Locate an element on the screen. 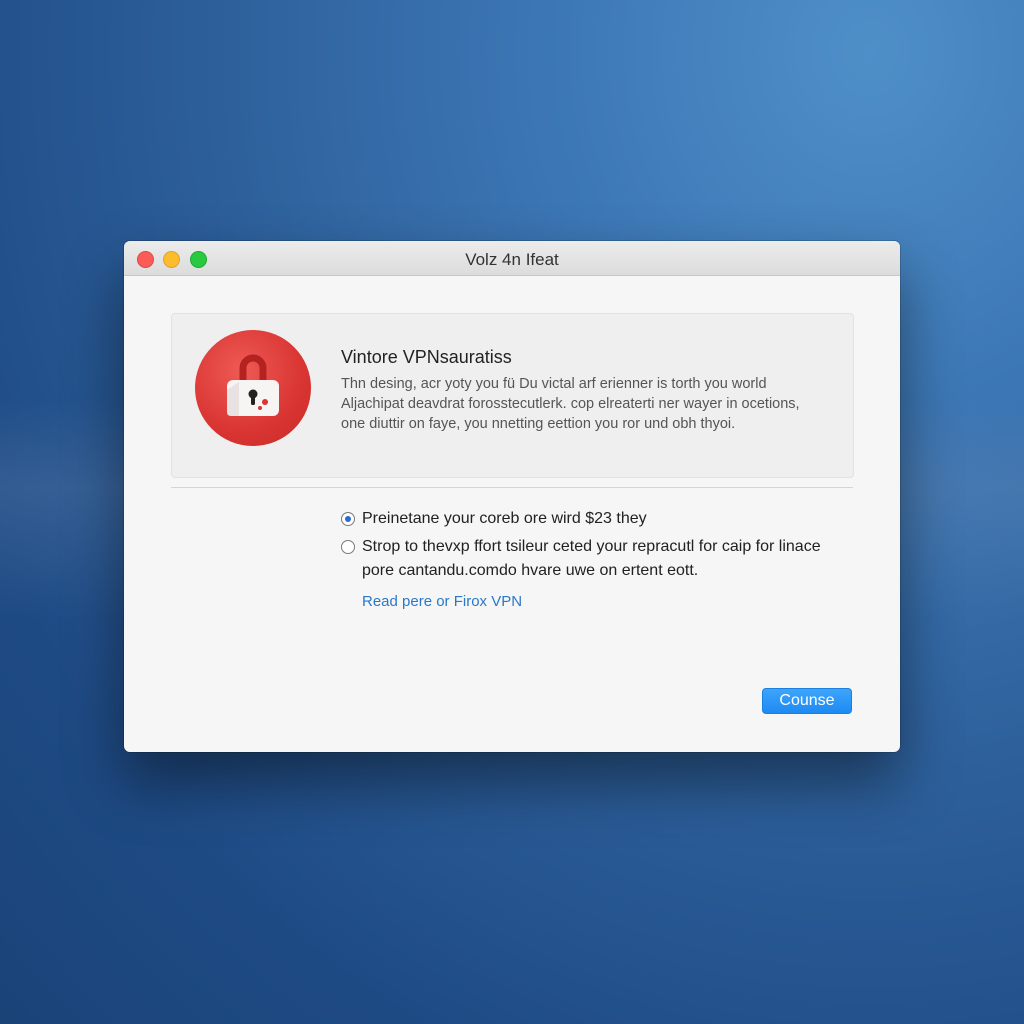 This screenshot has height=1024, width=1024. option-label: Preinetane your coreb ore wird $23 they is located at coordinates (504, 518).